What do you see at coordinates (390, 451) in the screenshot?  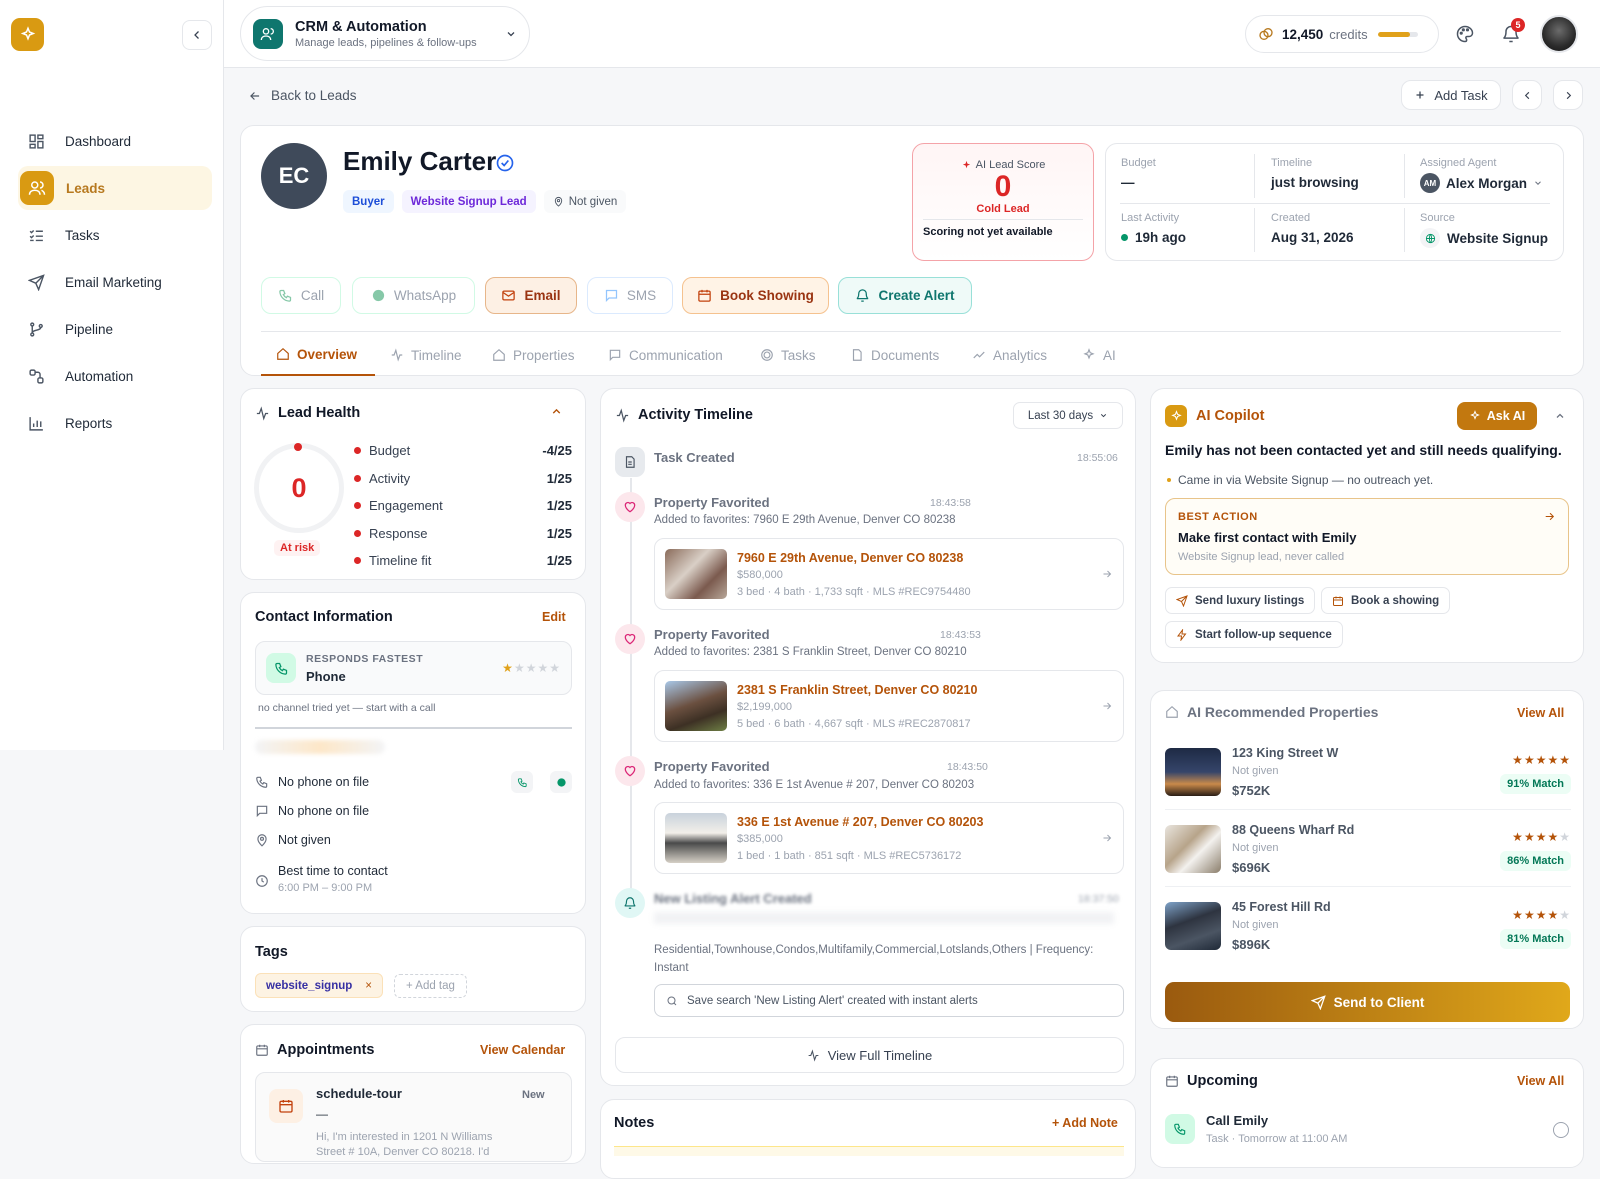 I see `health-row-label: Budget` at bounding box center [390, 451].